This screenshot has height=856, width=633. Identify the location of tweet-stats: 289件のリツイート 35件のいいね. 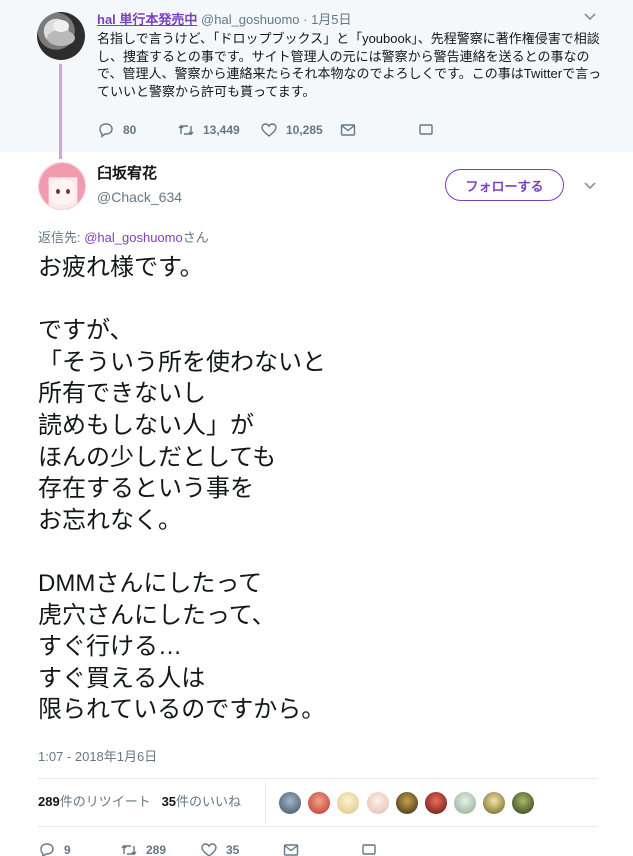
(139, 802).